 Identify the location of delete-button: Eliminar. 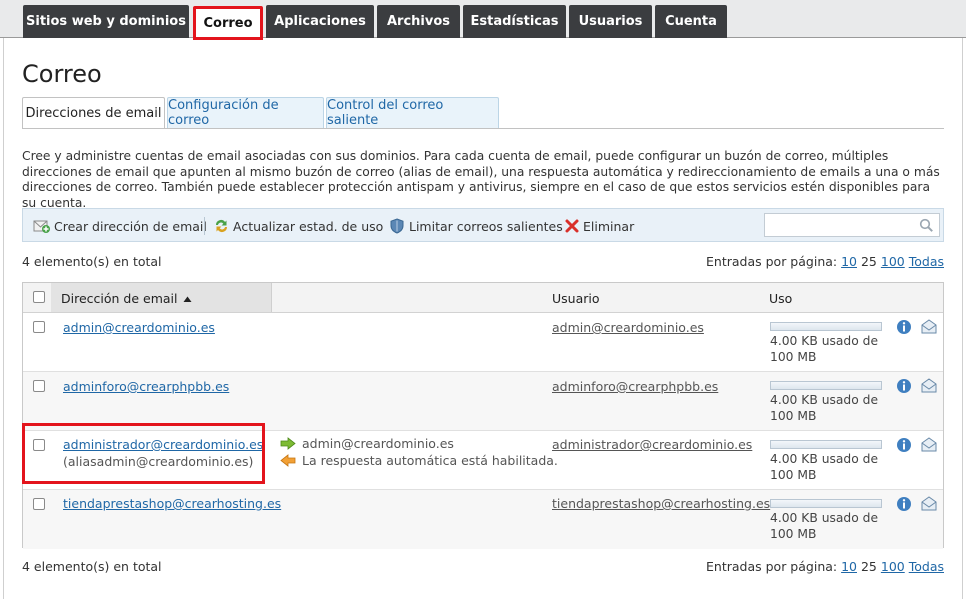
(599, 226).